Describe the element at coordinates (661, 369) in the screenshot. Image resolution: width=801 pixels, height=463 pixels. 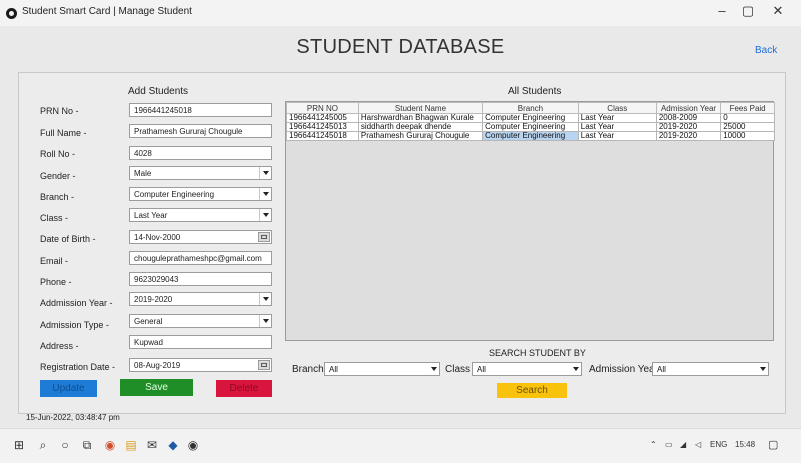
I see `search-year-value: All` at that location.